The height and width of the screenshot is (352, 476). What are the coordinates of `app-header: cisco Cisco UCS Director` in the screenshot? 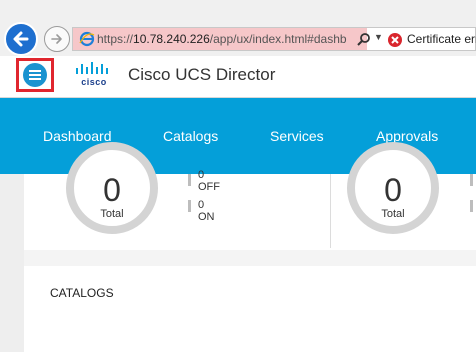 It's located at (238, 77).